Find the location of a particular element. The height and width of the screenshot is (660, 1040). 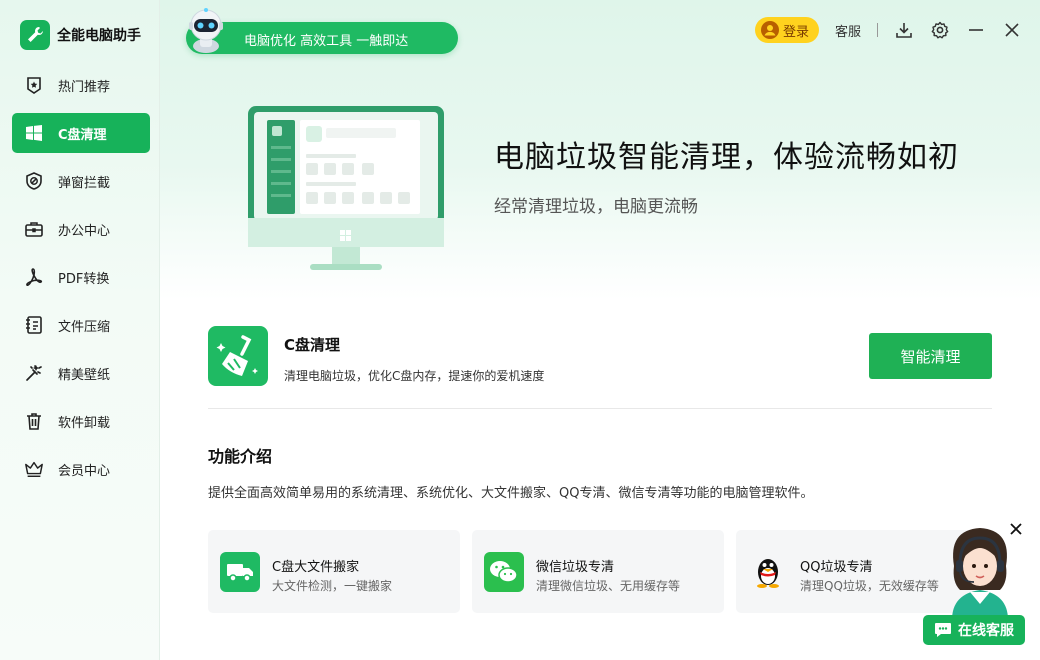

sidebar-item-office: 办公中心 is located at coordinates (81, 229).